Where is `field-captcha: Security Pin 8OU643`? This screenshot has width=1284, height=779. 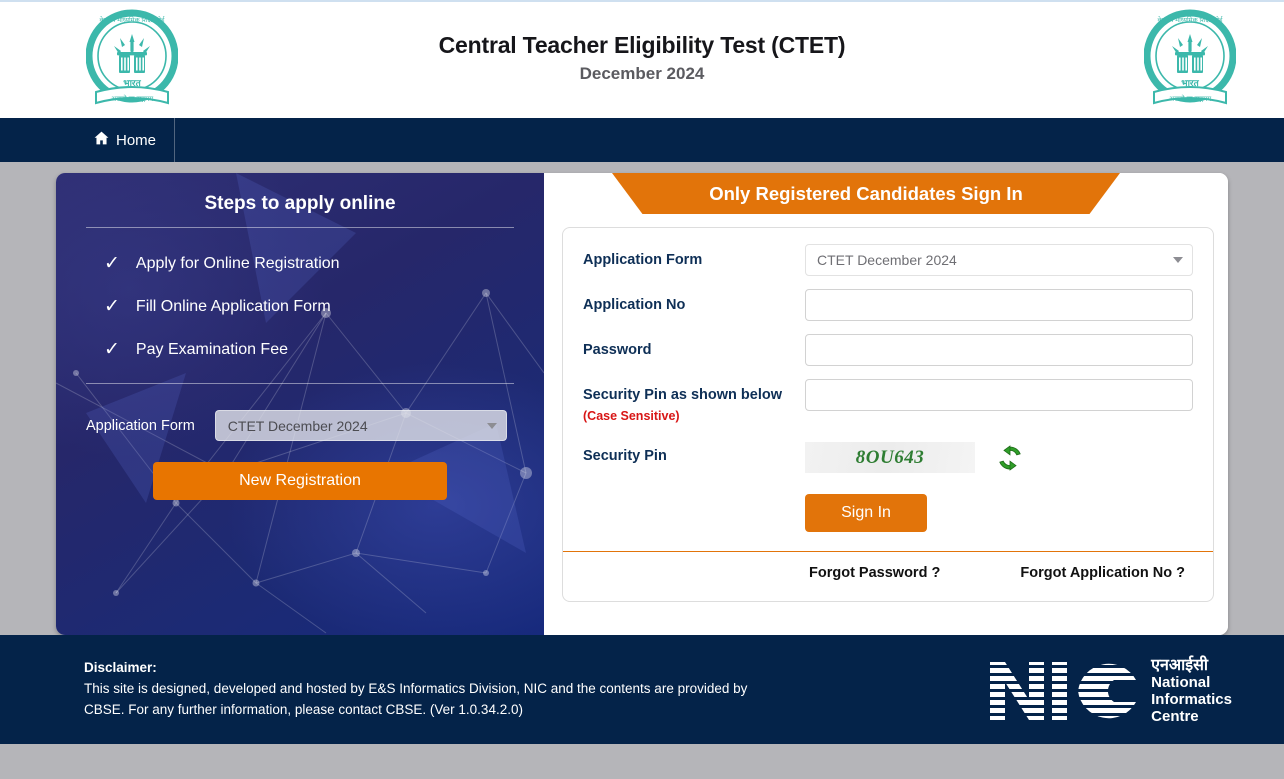 field-captcha: Security Pin 8OU643 is located at coordinates (888, 457).